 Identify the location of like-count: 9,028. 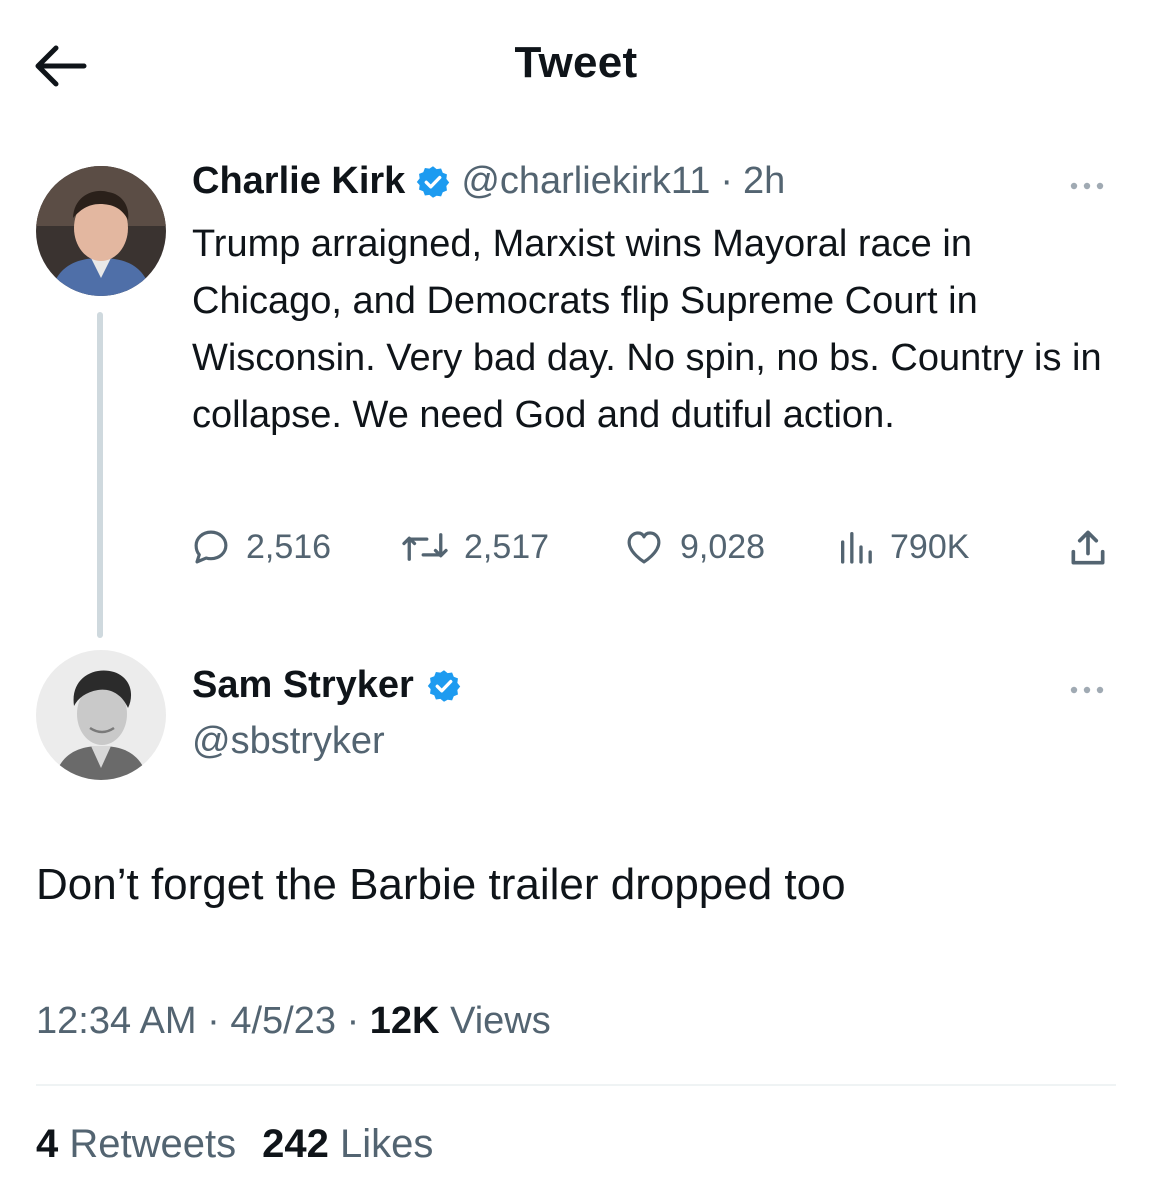
(723, 546).